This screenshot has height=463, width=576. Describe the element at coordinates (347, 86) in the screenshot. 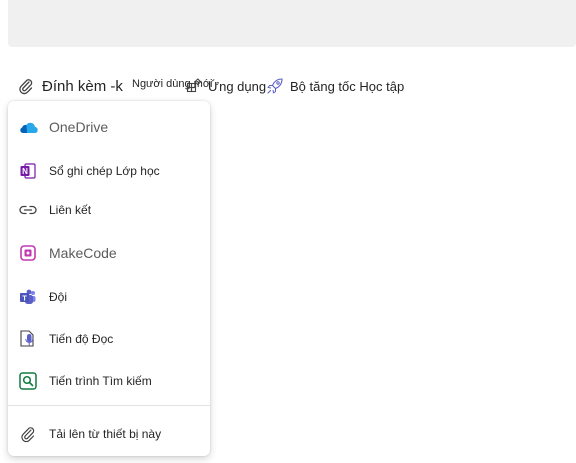

I see `learning-accelerators-label: Bộ tăng tốc Học tập` at that location.